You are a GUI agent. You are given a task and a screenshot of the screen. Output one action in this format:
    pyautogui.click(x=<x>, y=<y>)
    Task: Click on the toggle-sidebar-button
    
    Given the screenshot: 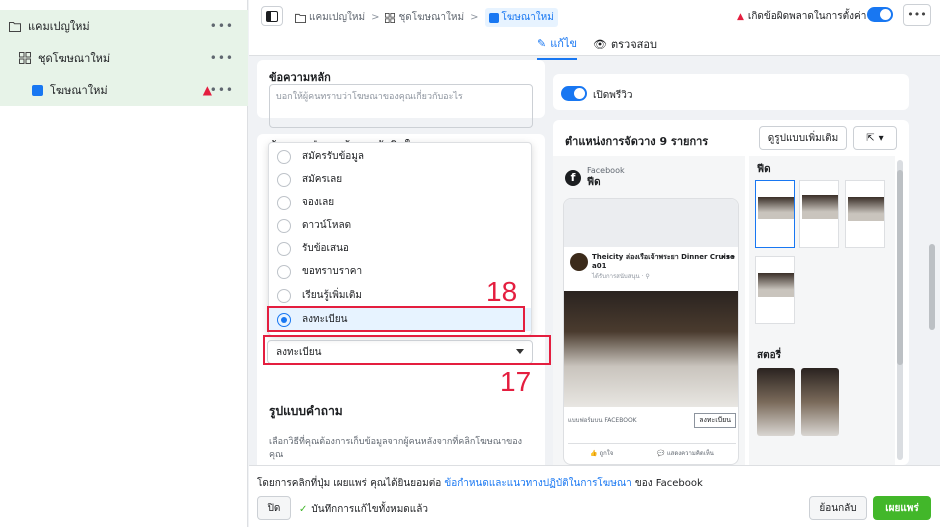 What is the action you would take?
    pyautogui.click(x=272, y=16)
    